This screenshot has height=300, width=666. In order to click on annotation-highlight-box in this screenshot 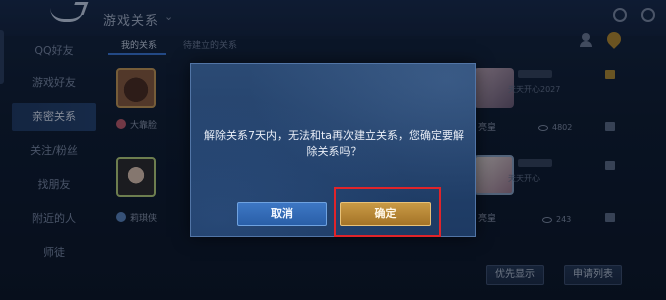, I will do `click(387, 212)`.